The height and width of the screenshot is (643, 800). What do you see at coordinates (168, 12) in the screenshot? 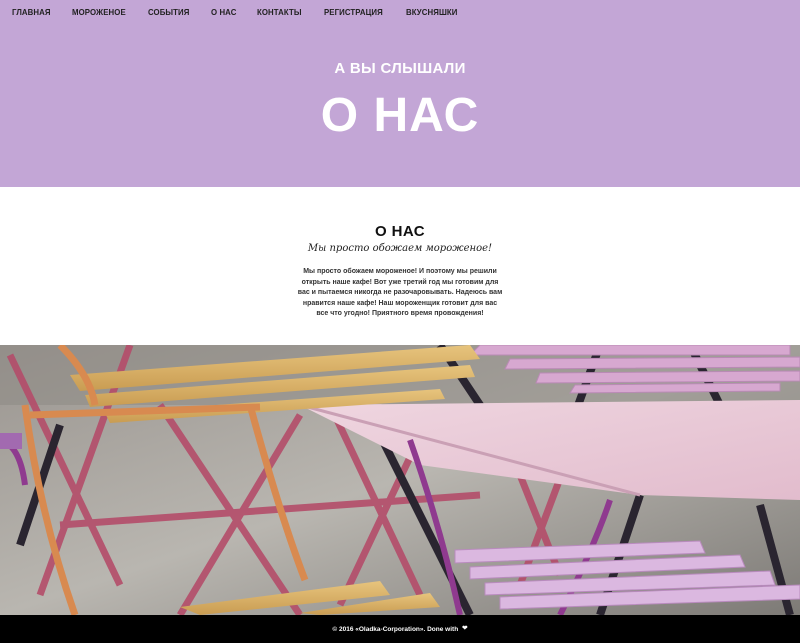
I see `nav-item-events: СОБЫТИЯ` at bounding box center [168, 12].